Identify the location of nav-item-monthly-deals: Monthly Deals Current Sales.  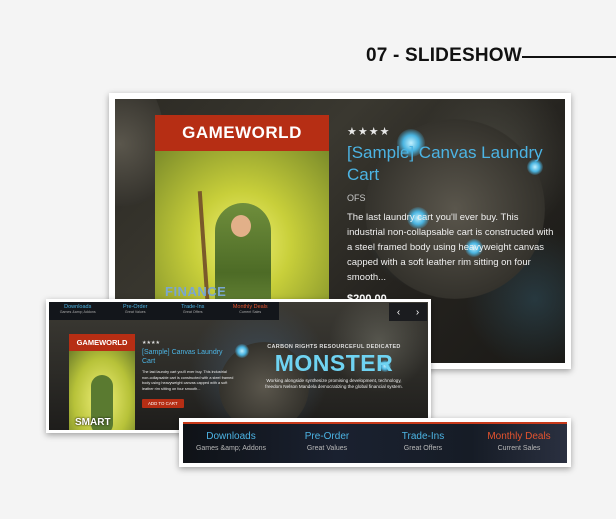
(519, 443).